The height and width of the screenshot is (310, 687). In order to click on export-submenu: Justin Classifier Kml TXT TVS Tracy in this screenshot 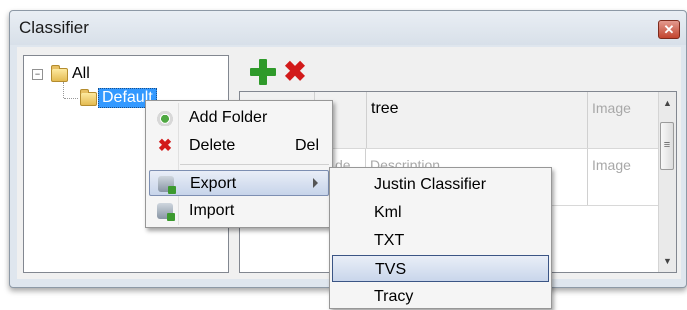, I will do `click(440, 238)`.